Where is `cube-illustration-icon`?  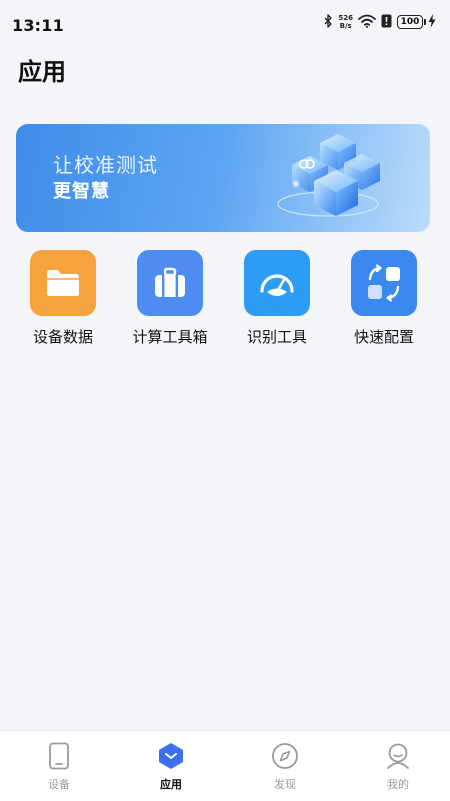 cube-illustration-icon is located at coordinates (328, 175).